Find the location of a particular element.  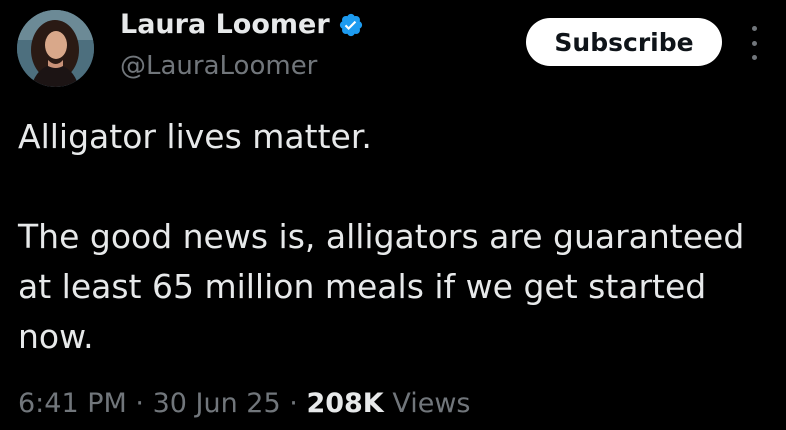

avatar is located at coordinates (55, 48).